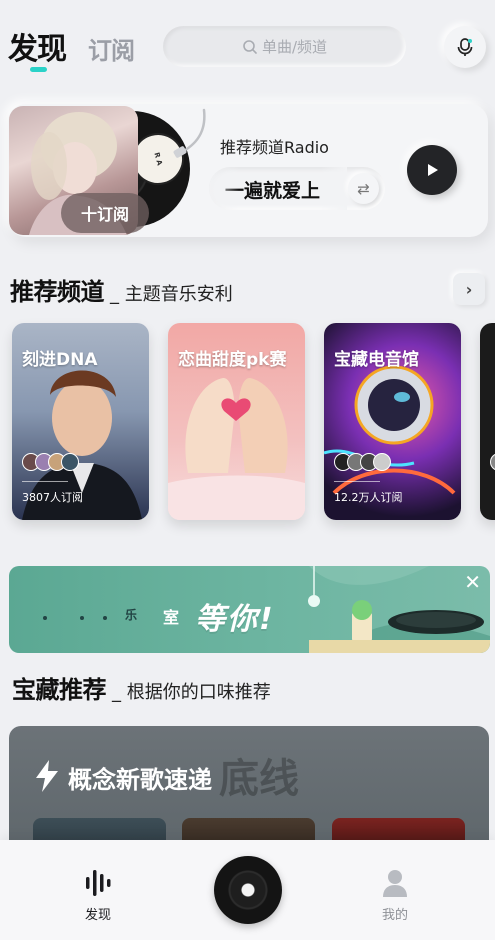  What do you see at coordinates (259, 779) in the screenshot?
I see `treasure-background-text: 底线` at bounding box center [259, 779].